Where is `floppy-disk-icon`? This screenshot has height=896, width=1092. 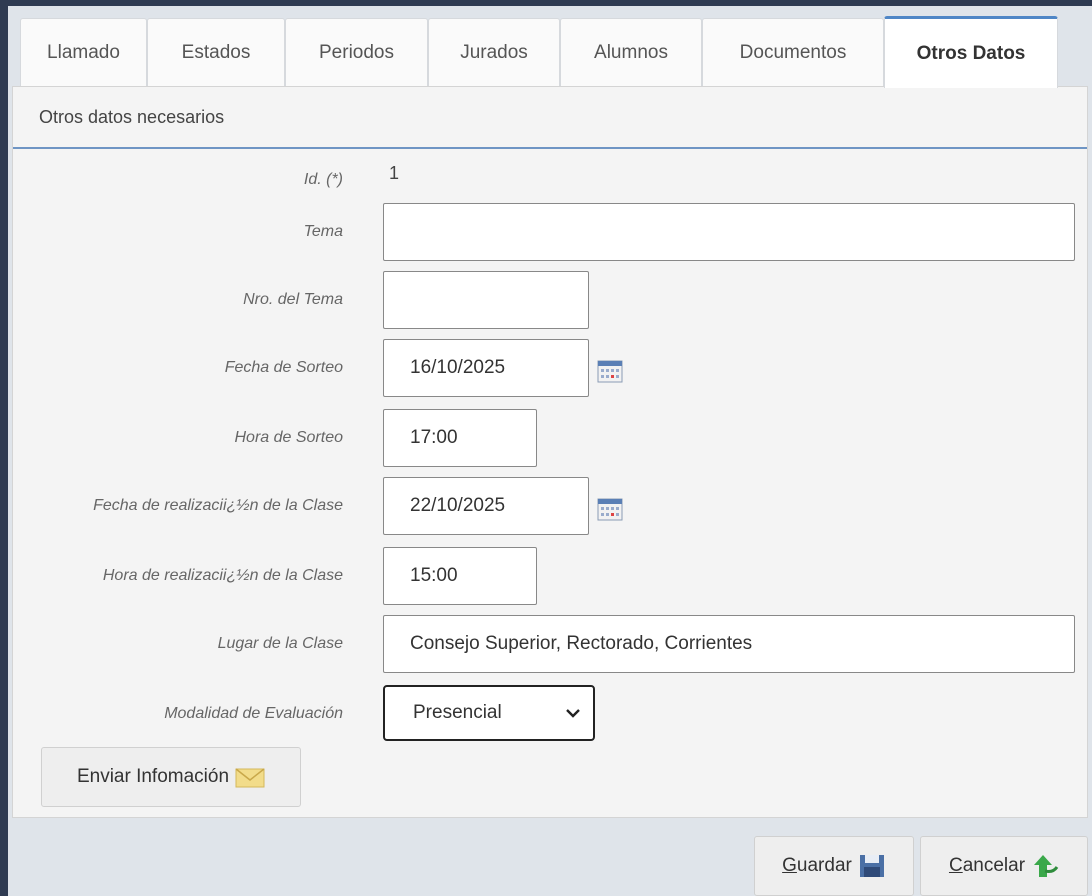 floppy-disk-icon is located at coordinates (871, 866).